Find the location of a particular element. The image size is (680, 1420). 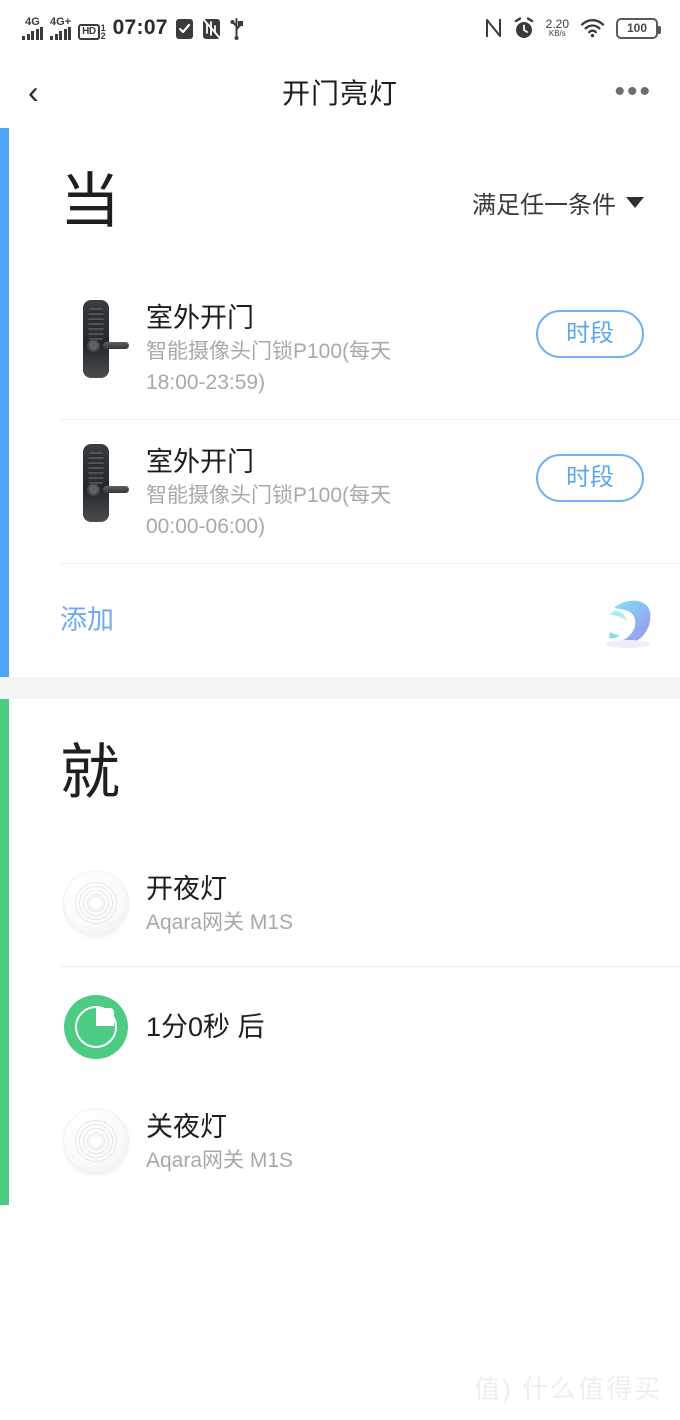

timer-icon is located at coordinates (96, 1026).